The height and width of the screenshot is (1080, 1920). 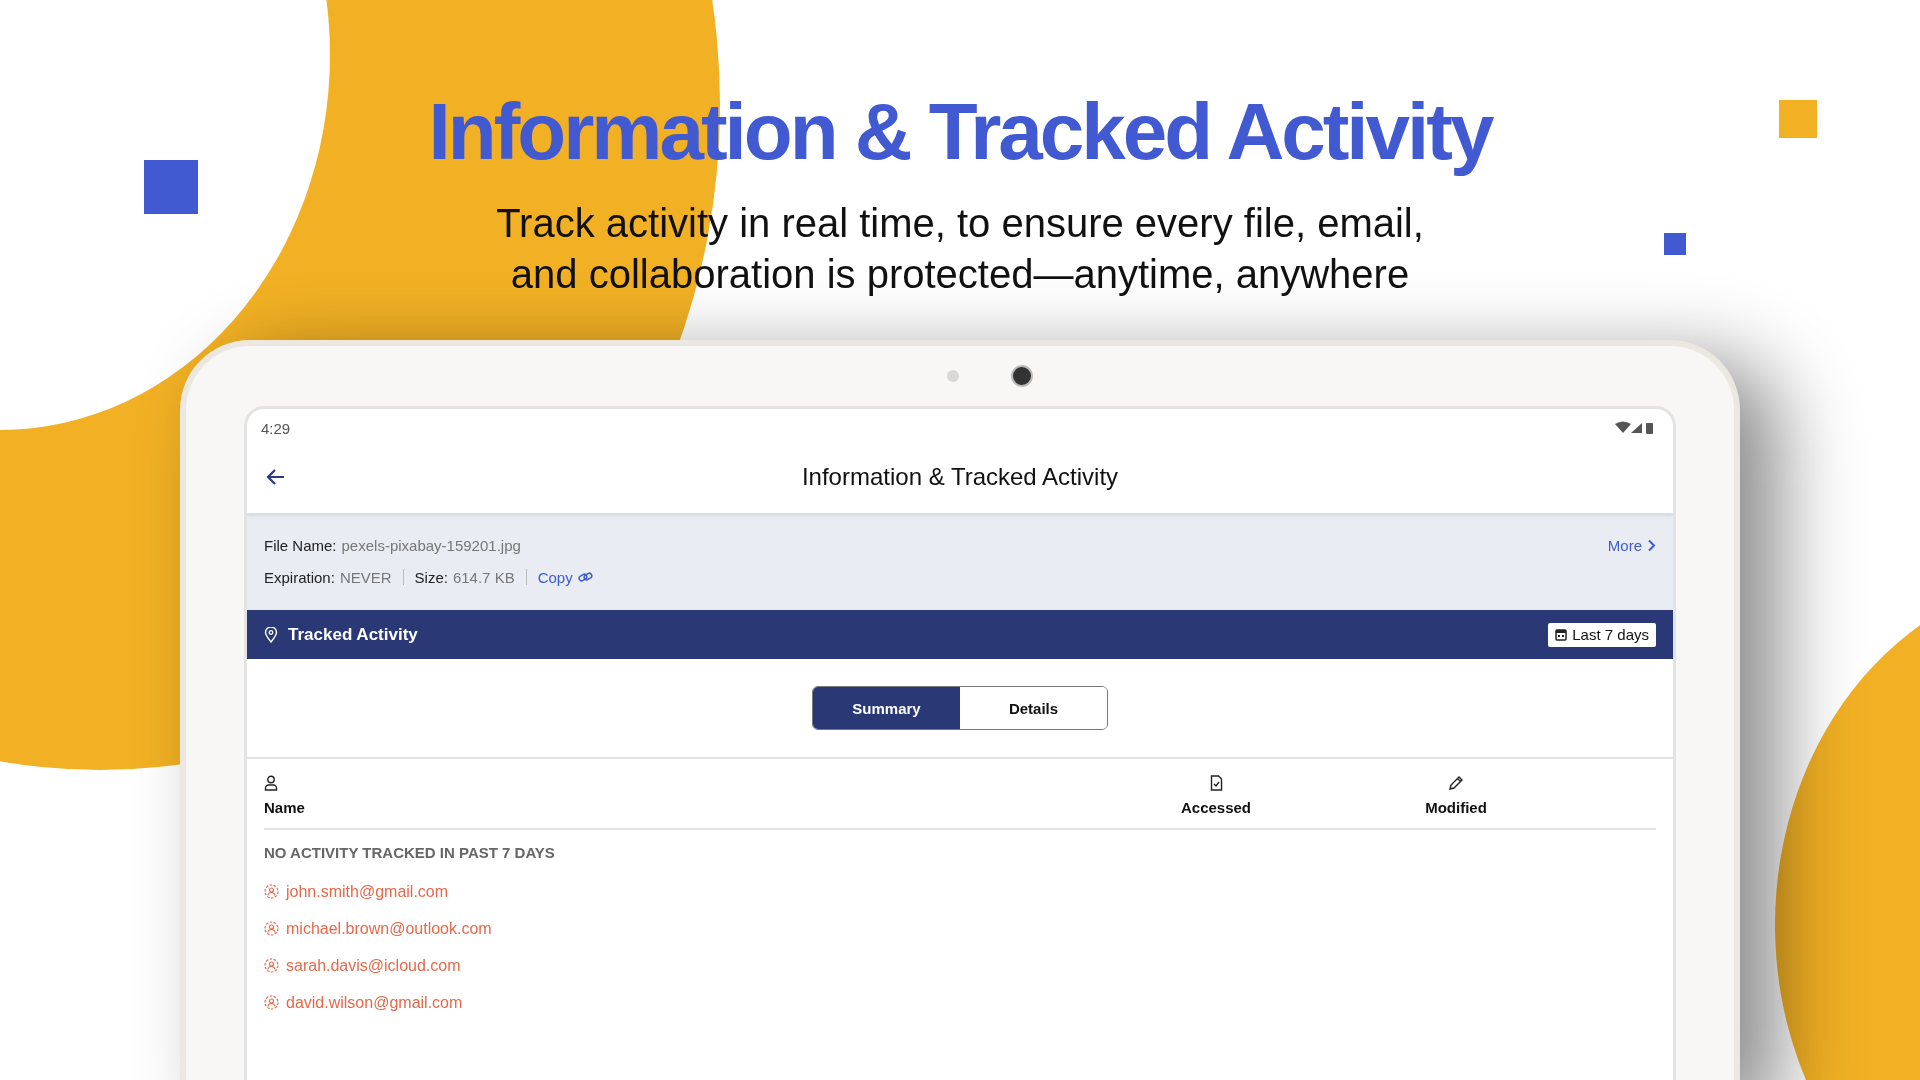 I want to click on section-title: Tracked Activity, so click(x=353, y=634).